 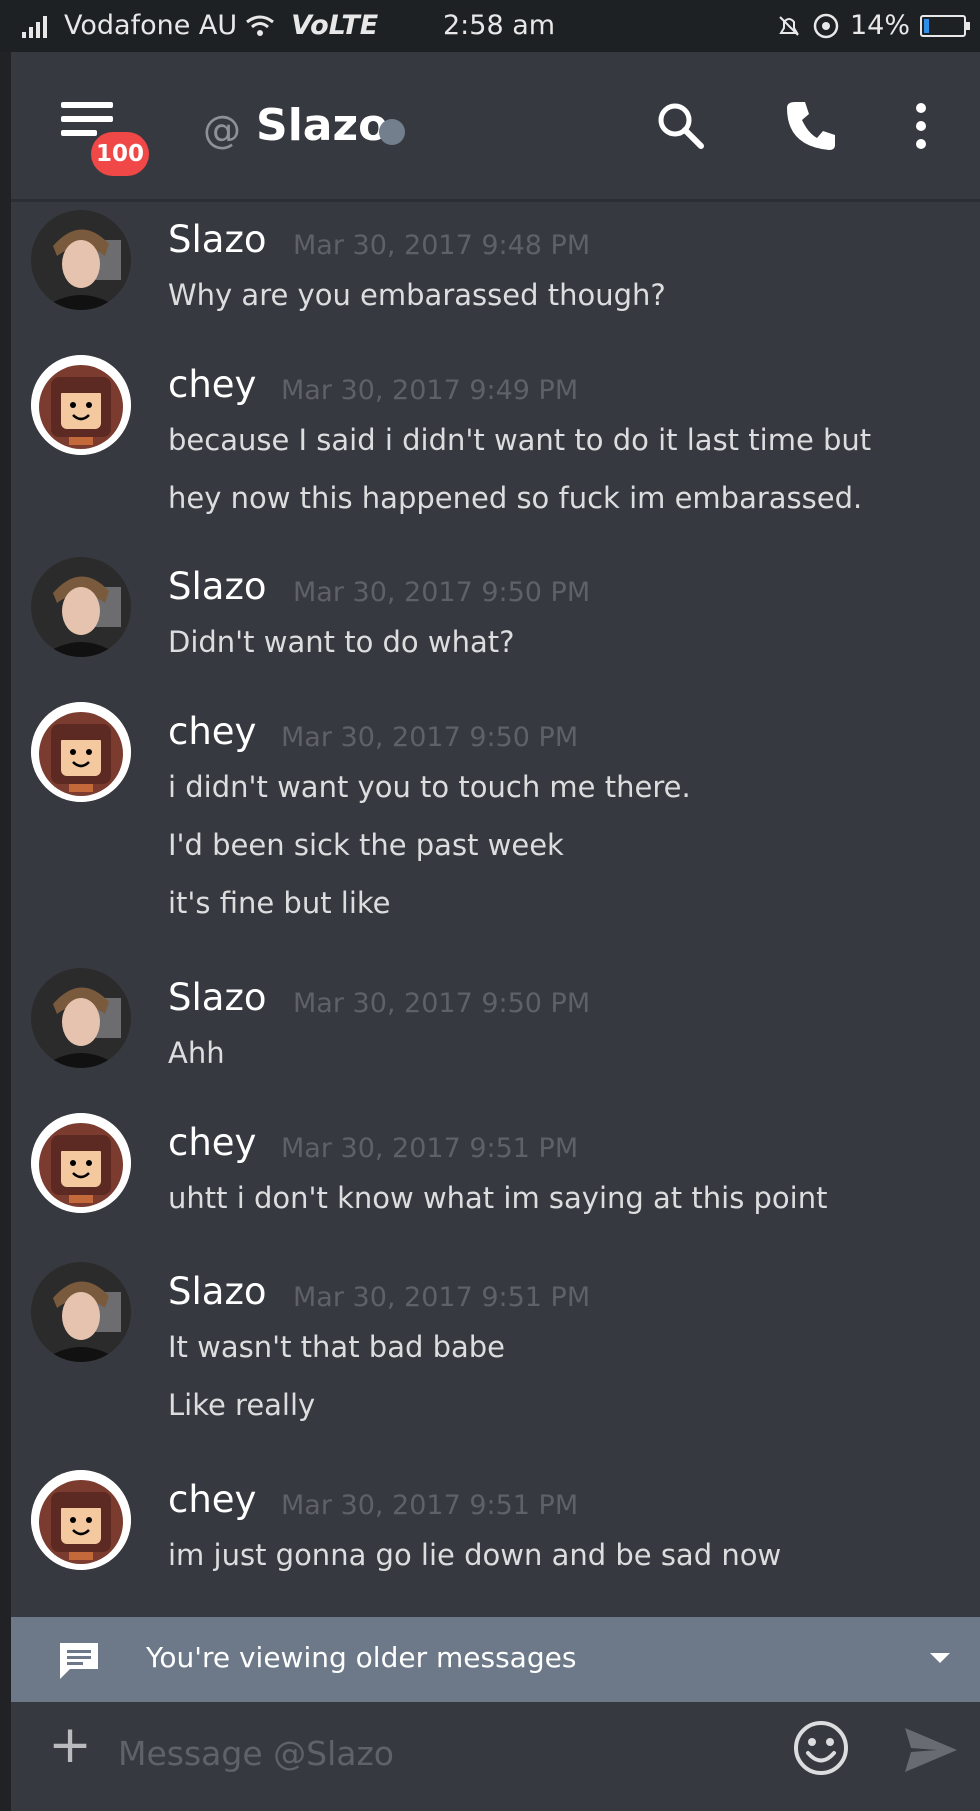 I want to click on message-text: im just gonna go lie down and be sad now, so click(x=475, y=1555).